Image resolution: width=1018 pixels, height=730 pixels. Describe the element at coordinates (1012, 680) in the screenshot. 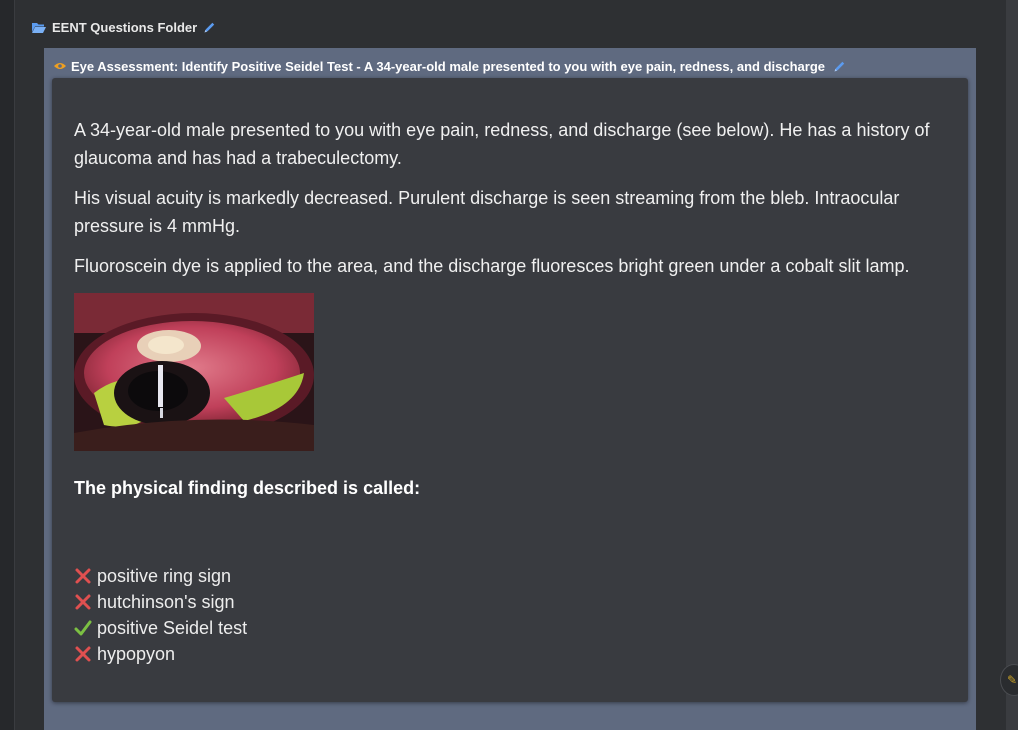

I see `pencil-icon: ✎` at that location.